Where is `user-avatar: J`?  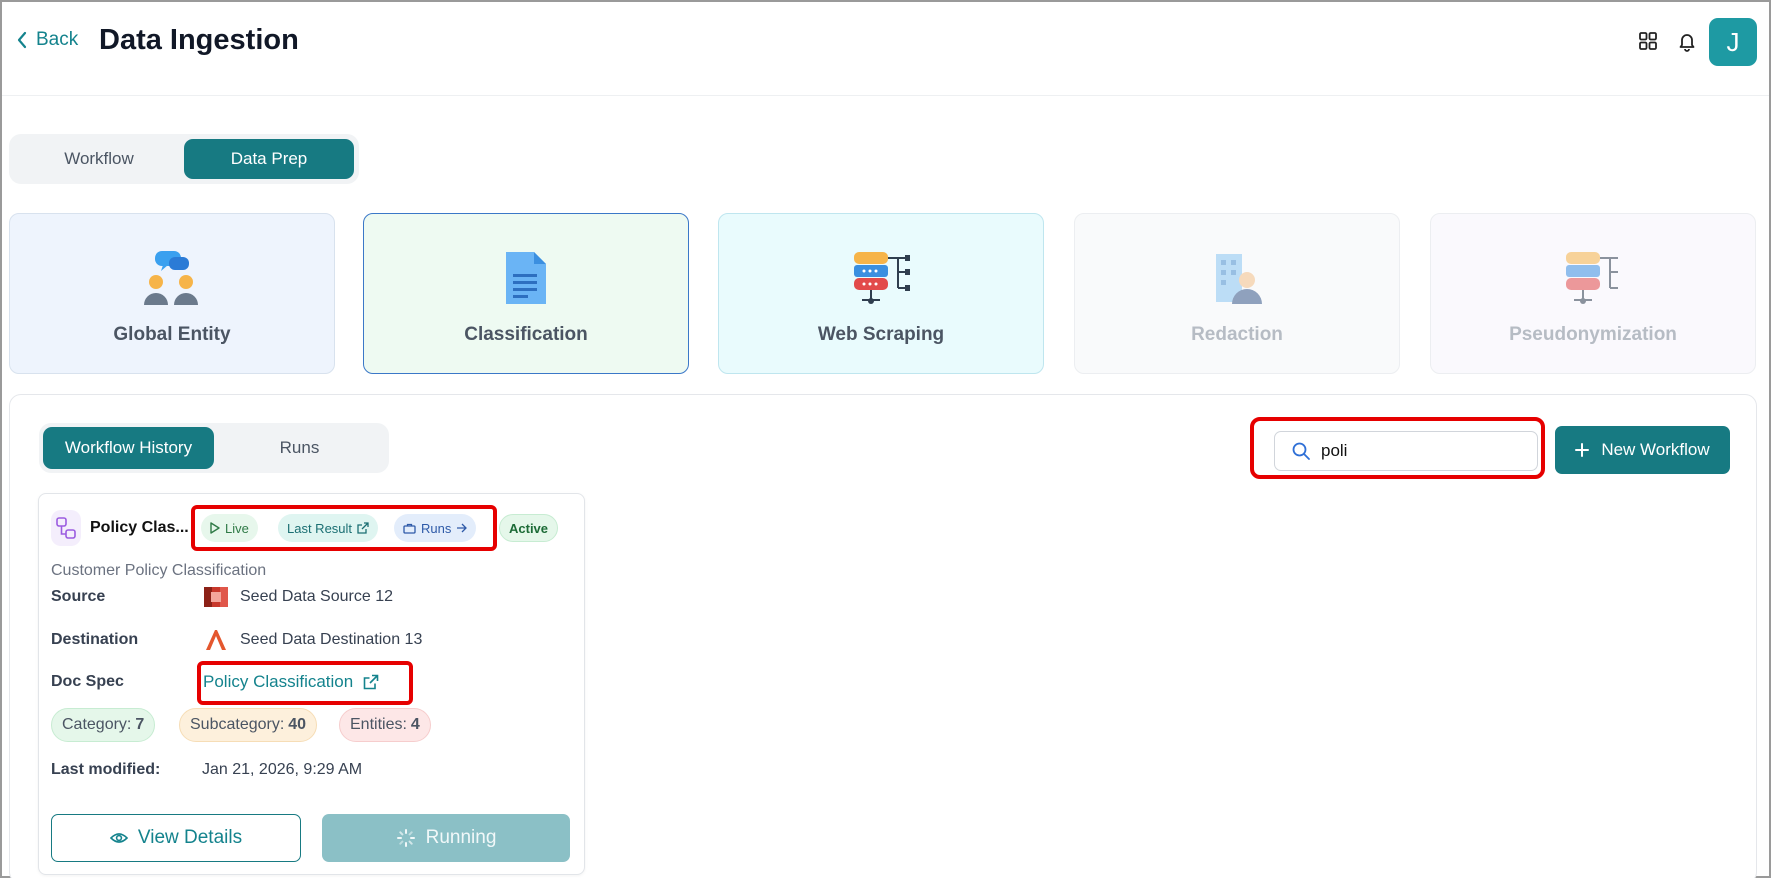 user-avatar: J is located at coordinates (1733, 42).